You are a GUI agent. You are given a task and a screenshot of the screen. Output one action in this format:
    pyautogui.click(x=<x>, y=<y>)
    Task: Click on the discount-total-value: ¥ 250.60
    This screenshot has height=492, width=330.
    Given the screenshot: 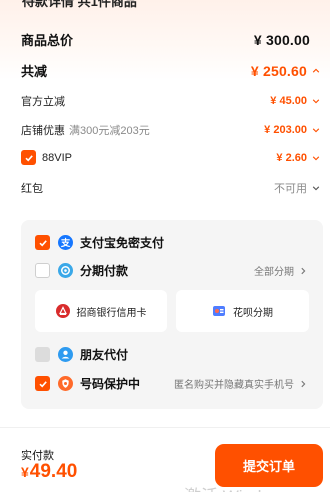 What is the action you would take?
    pyautogui.click(x=278, y=70)
    